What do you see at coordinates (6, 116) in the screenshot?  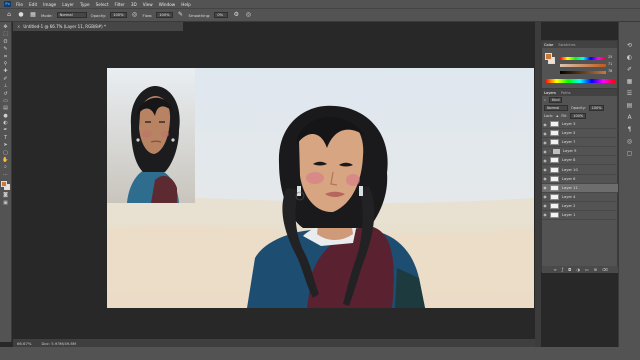 I see `blur-tool-icon: ●` at bounding box center [6, 116].